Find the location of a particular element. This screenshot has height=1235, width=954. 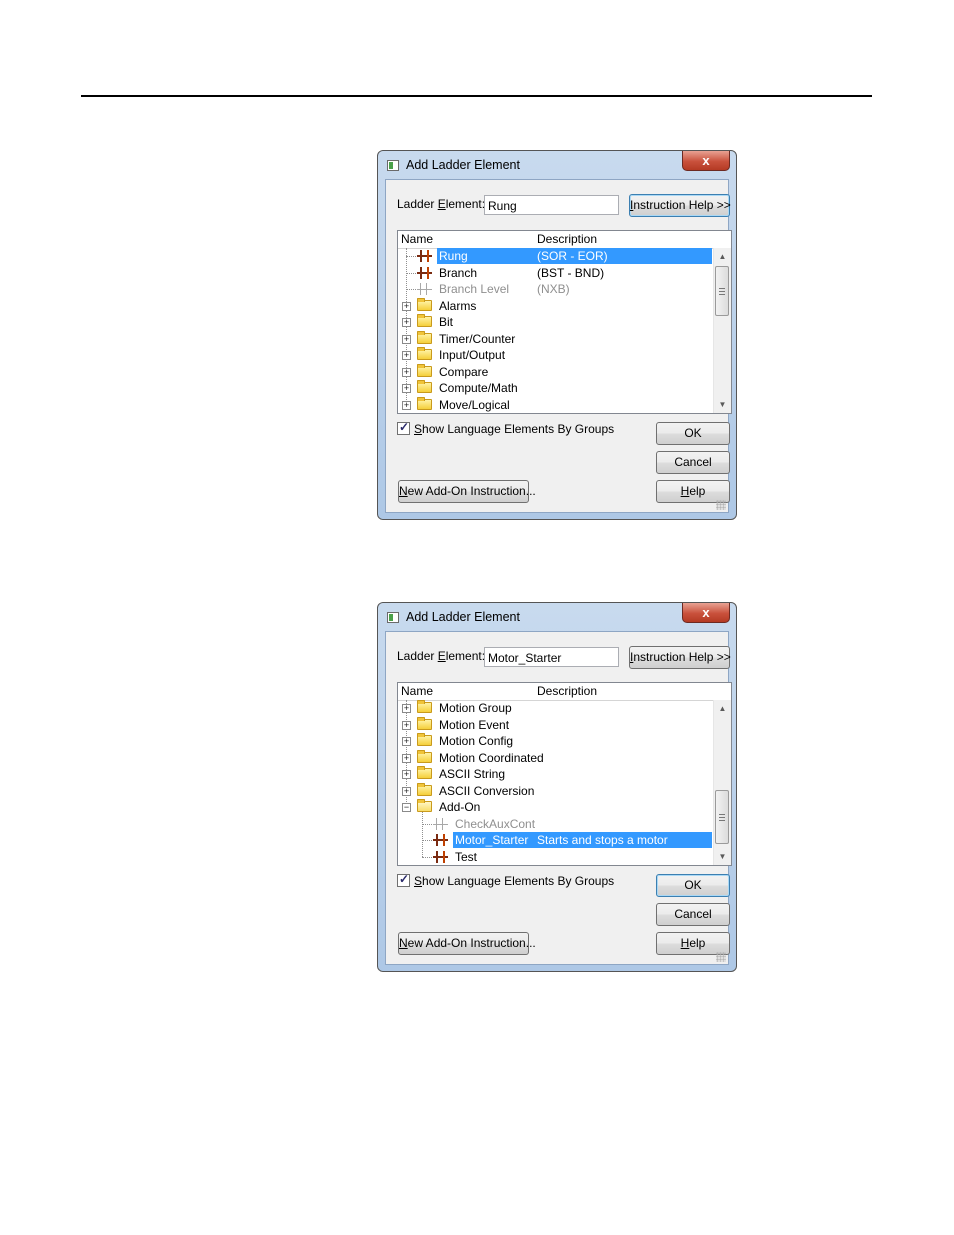

dialog-title: Add Ladder Element is located at coordinates (463, 165).